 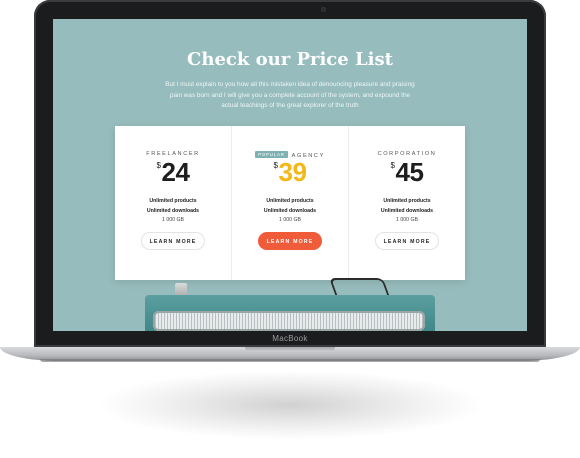 I want to click on camera-icon, so click(x=323, y=9).